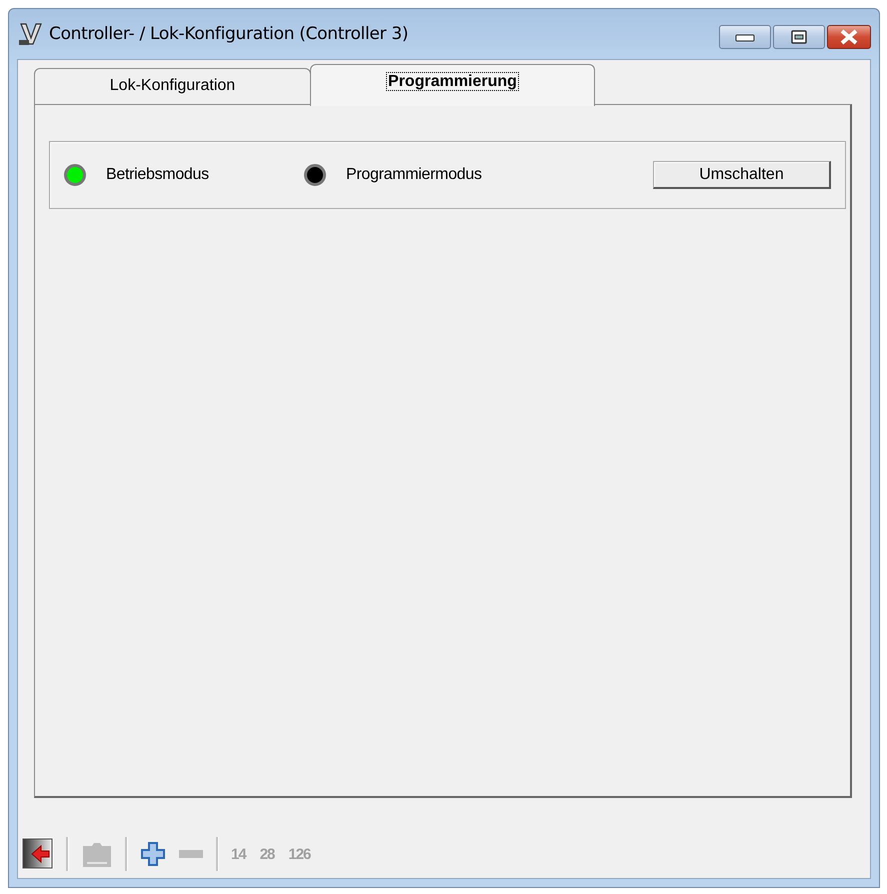 Image resolution: width=887 pixels, height=894 pixels. I want to click on maximize-button, so click(799, 37).